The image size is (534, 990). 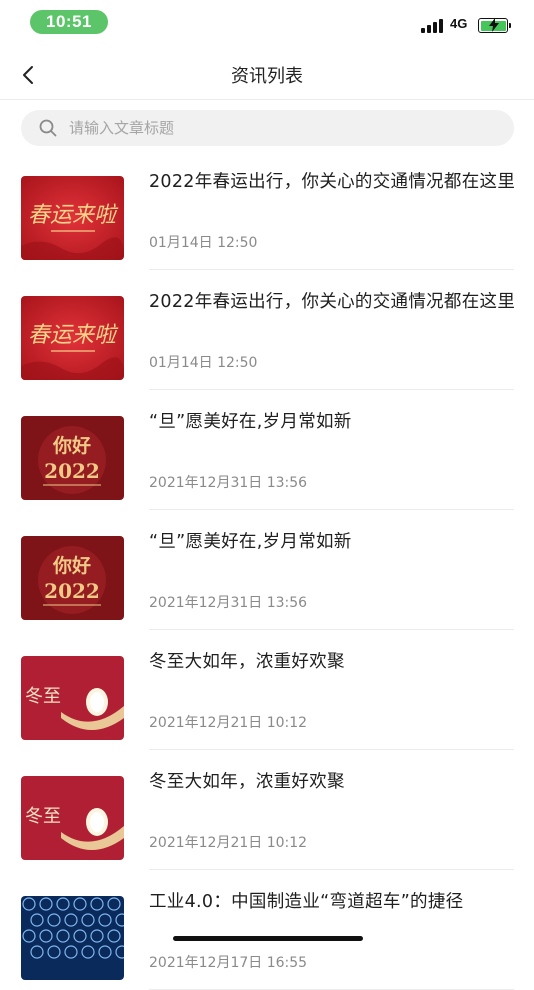 What do you see at coordinates (72, 938) in the screenshot?
I see `article-thumbnail` at bounding box center [72, 938].